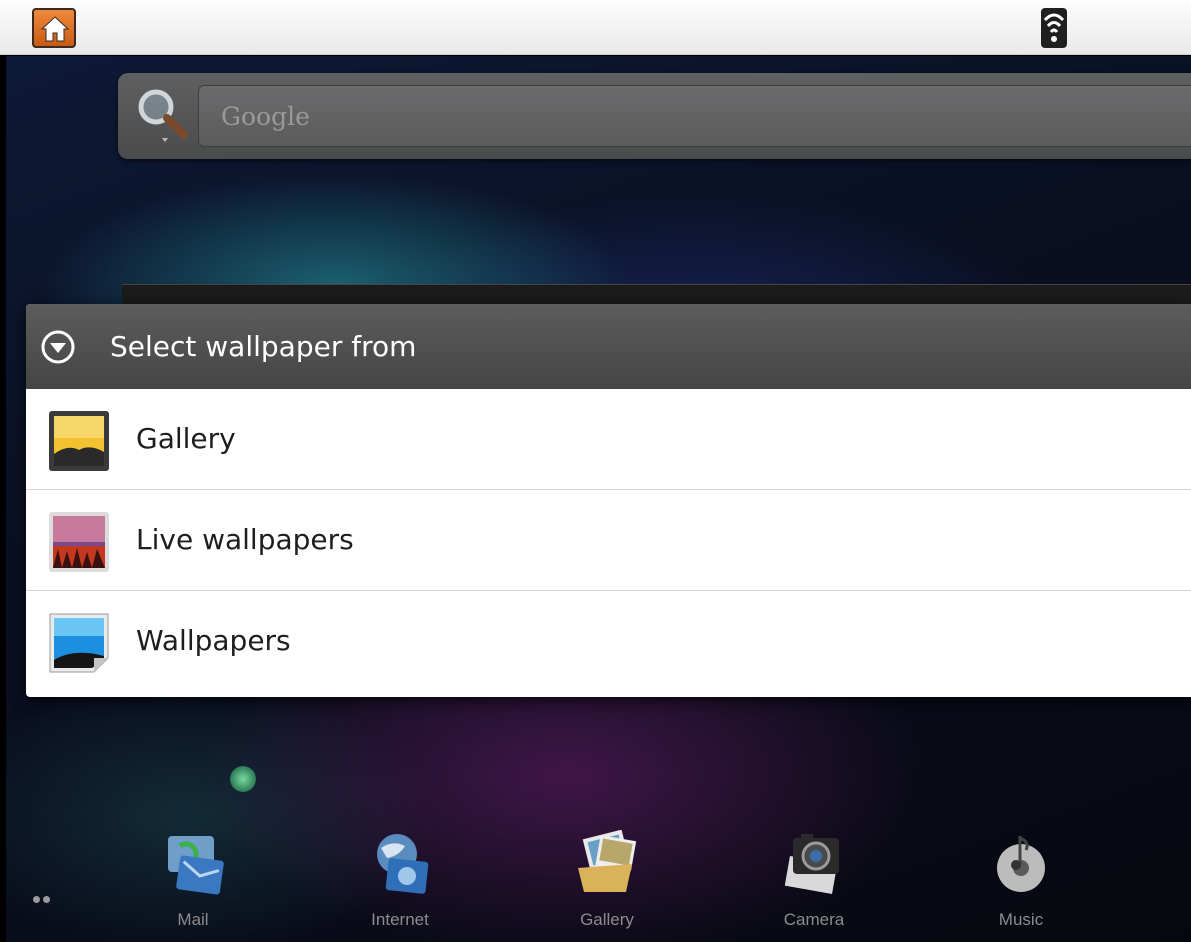  I want to click on search-icon, so click(162, 114).